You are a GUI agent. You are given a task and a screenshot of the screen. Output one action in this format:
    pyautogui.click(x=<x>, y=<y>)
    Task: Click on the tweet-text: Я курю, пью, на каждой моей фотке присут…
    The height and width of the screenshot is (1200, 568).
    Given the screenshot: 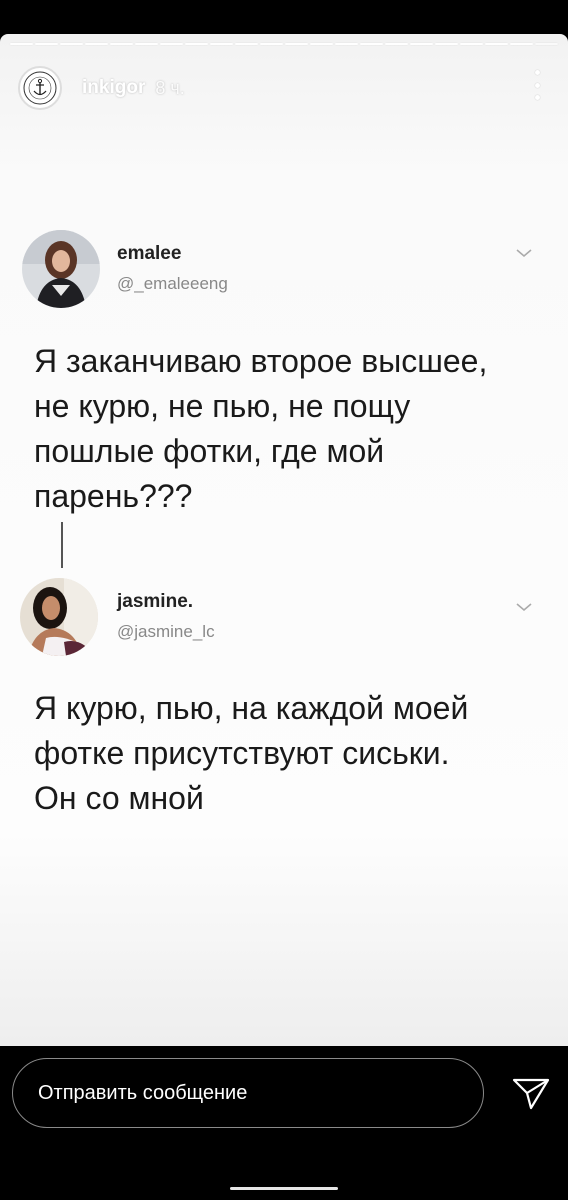 What is the action you would take?
    pyautogui.click(x=251, y=753)
    